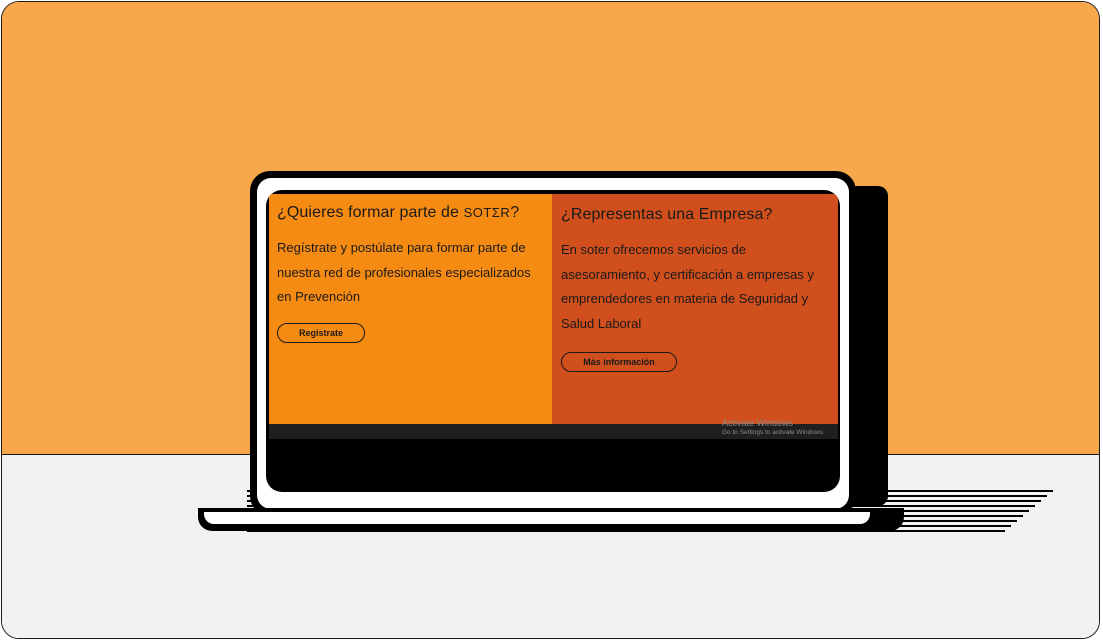 The height and width of the screenshot is (642, 1103). Describe the element at coordinates (368, 212) in the screenshot. I see `join-title-text: ¿Quieres formar parte de` at that location.